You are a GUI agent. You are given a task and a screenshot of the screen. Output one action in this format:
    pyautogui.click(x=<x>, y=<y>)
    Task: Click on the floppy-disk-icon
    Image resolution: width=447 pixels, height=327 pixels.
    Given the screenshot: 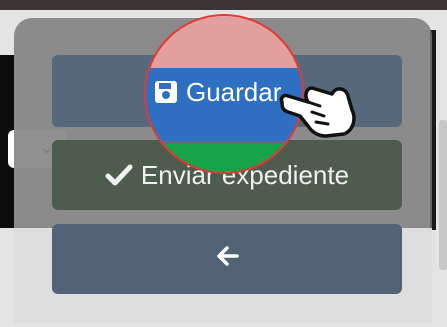 What is the action you would take?
    pyautogui.click(x=166, y=92)
    